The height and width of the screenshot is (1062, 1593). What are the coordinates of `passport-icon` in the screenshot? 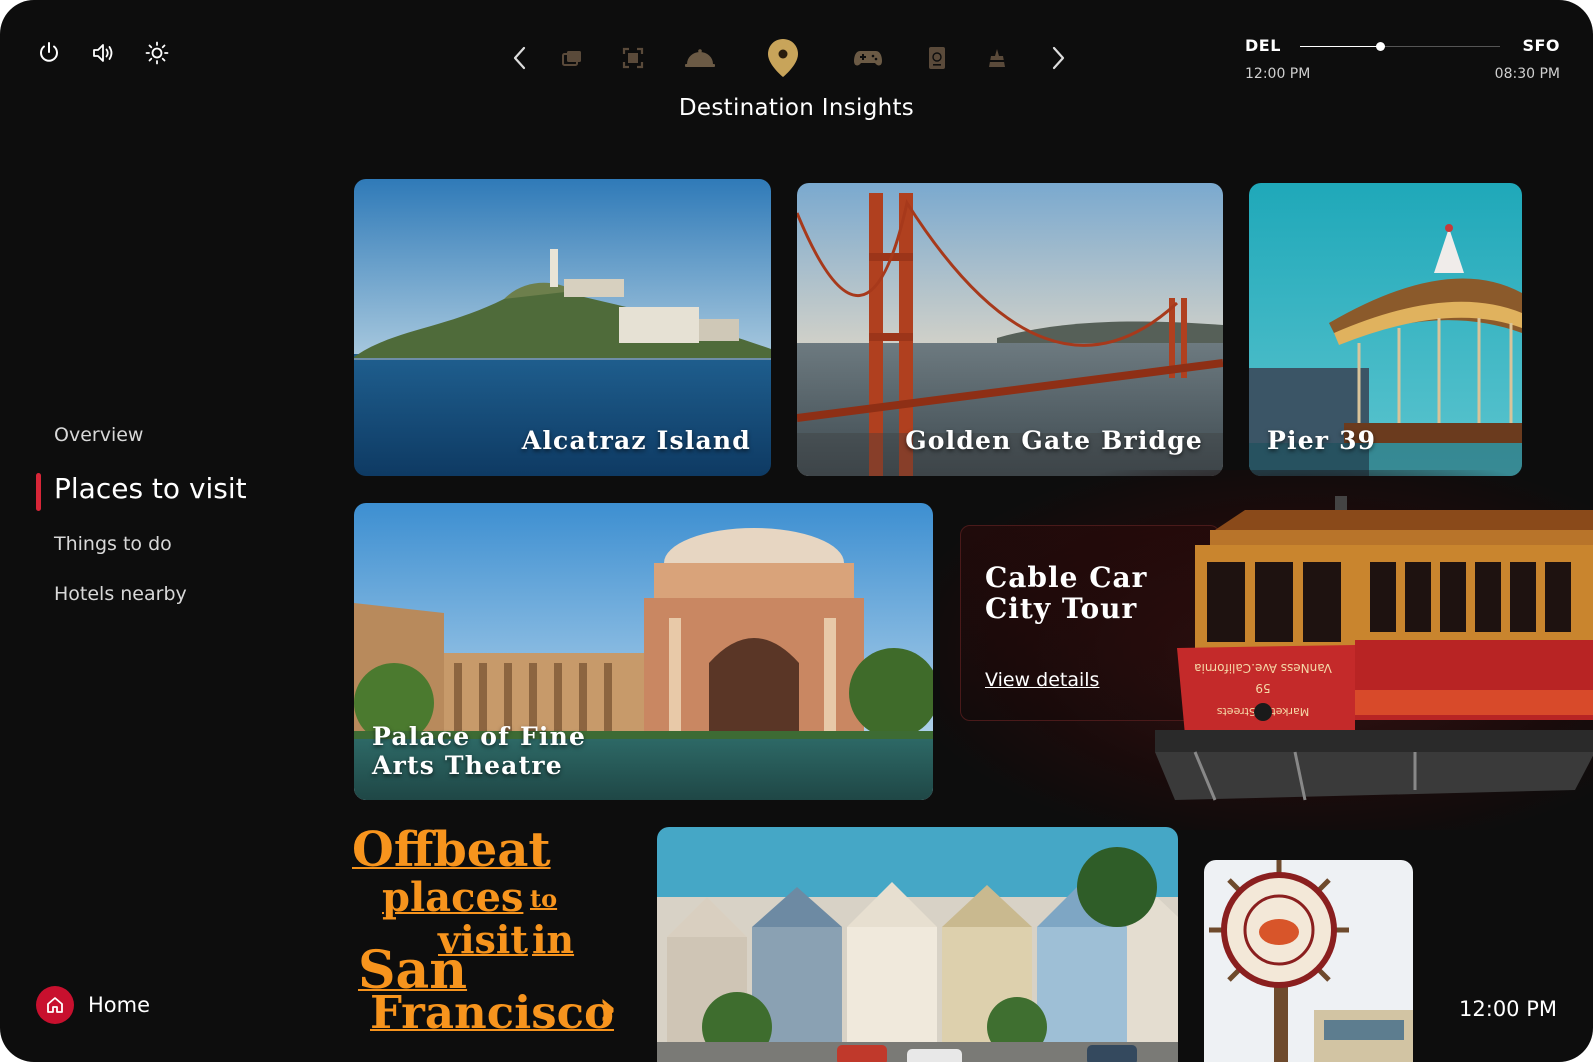 It's located at (937, 58).